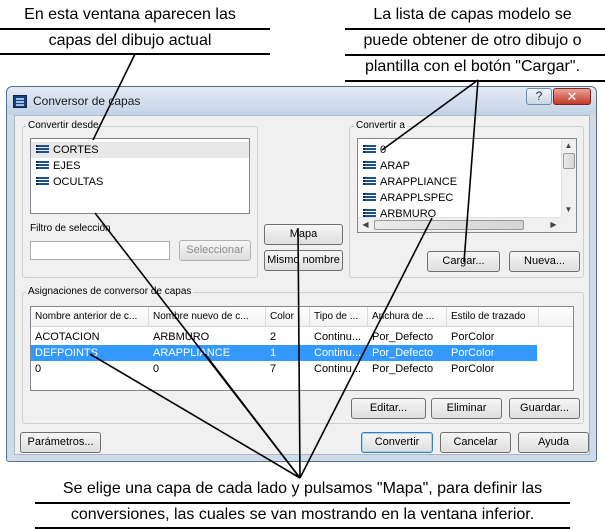 This screenshot has width=605, height=529. What do you see at coordinates (475, 442) in the screenshot?
I see `cancel-button: Cancelar` at bounding box center [475, 442].